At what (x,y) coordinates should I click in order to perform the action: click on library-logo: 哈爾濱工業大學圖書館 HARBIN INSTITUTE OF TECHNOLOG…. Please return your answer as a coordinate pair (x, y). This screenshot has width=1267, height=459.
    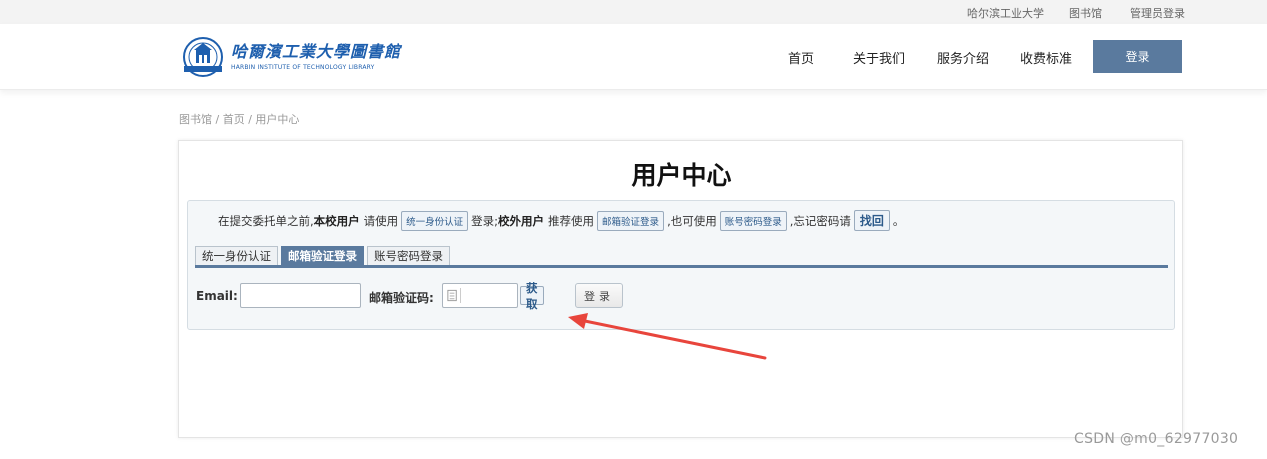
    Looking at the image, I should click on (290, 57).